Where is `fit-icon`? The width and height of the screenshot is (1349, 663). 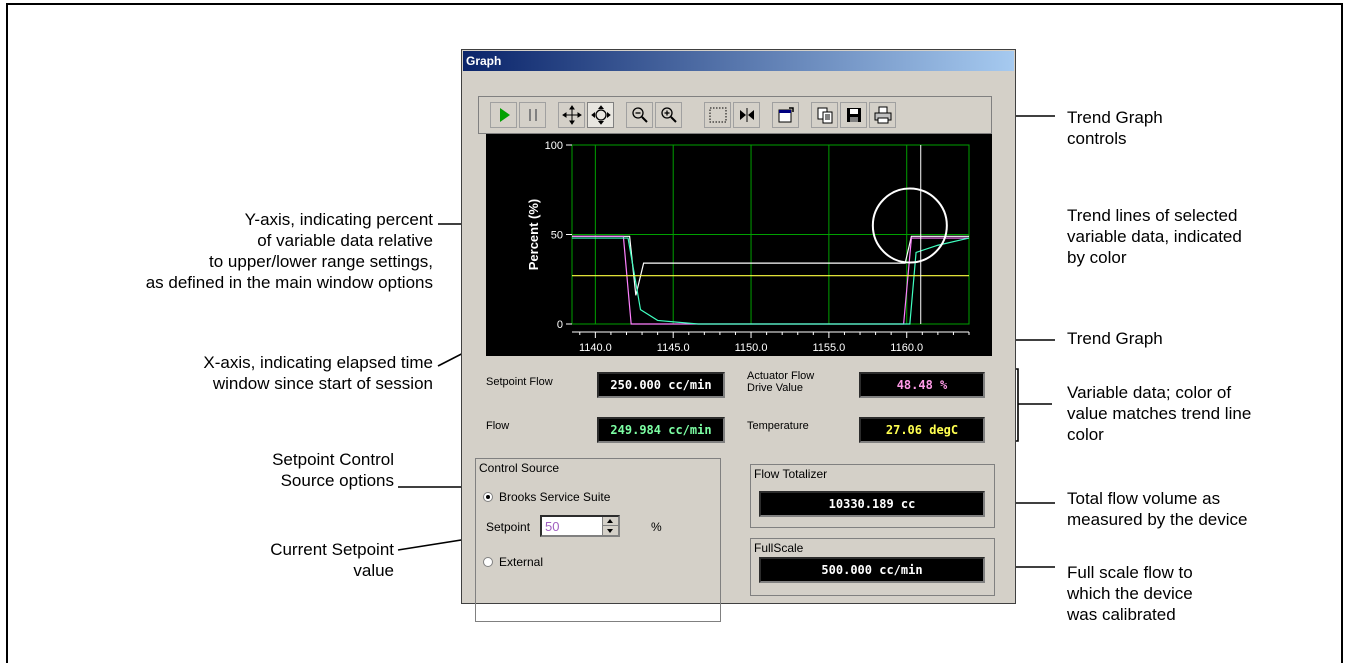 fit-icon is located at coordinates (746, 115).